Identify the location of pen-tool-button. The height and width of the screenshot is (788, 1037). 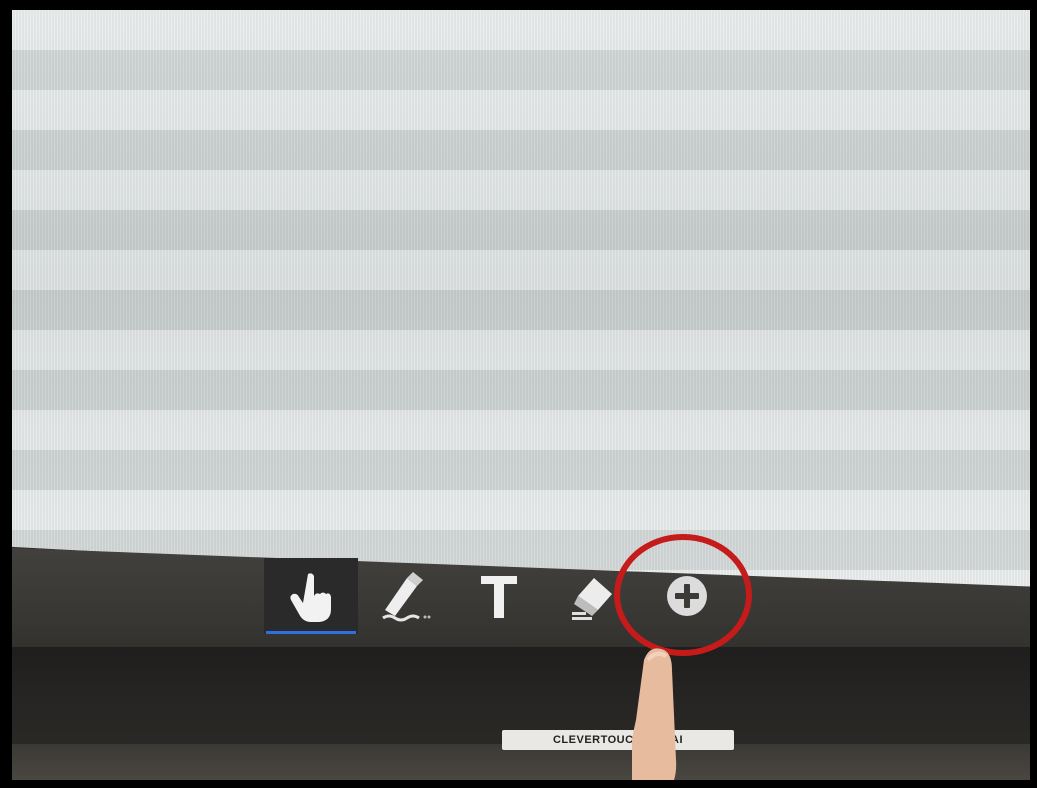
(405, 596).